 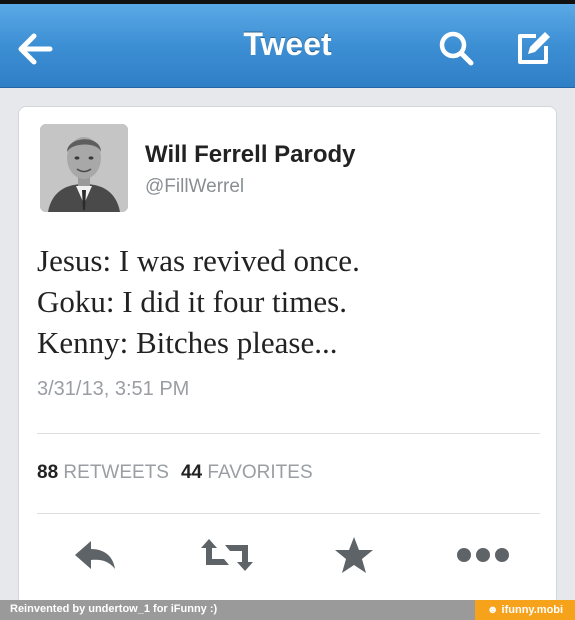 I want to click on tweet-stats: 88 RETWEETS 44 FAVORITES, so click(x=175, y=473).